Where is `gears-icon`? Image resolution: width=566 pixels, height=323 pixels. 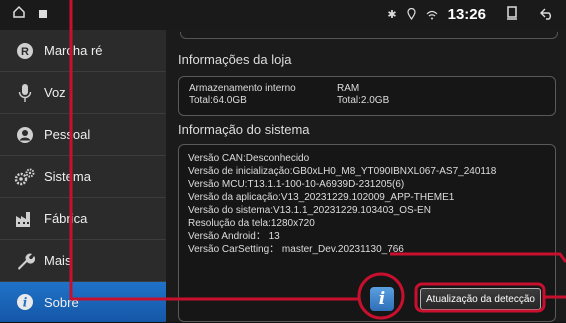
gears-icon is located at coordinates (25, 176).